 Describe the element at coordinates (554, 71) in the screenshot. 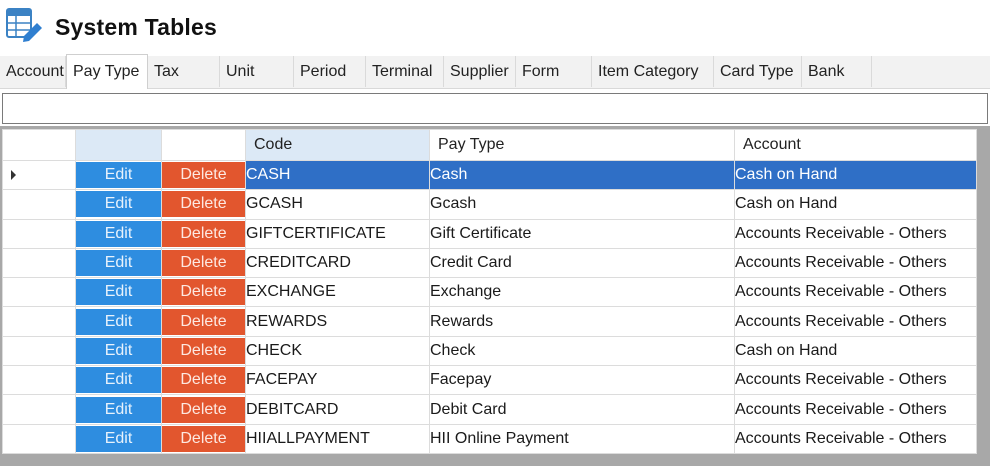

I see `tab-form: Form` at that location.